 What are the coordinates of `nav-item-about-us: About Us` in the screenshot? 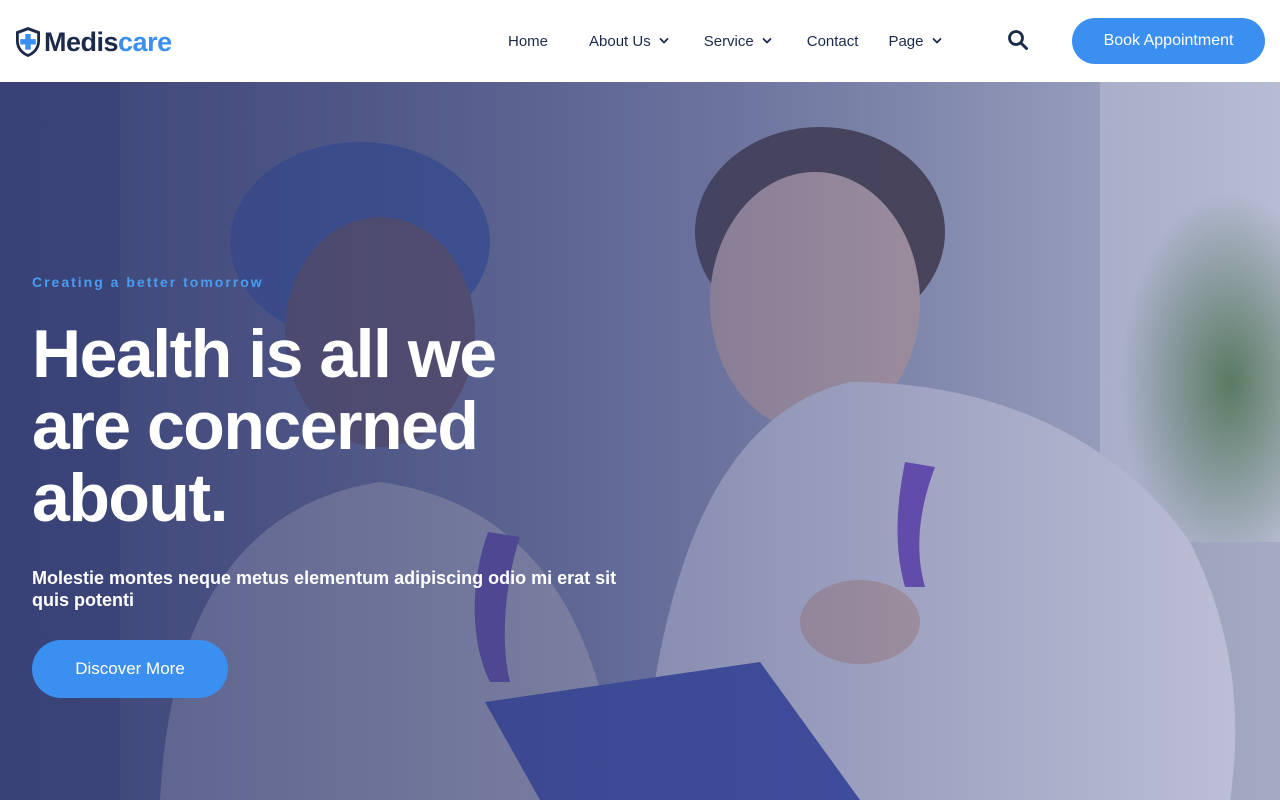 It's located at (629, 41).